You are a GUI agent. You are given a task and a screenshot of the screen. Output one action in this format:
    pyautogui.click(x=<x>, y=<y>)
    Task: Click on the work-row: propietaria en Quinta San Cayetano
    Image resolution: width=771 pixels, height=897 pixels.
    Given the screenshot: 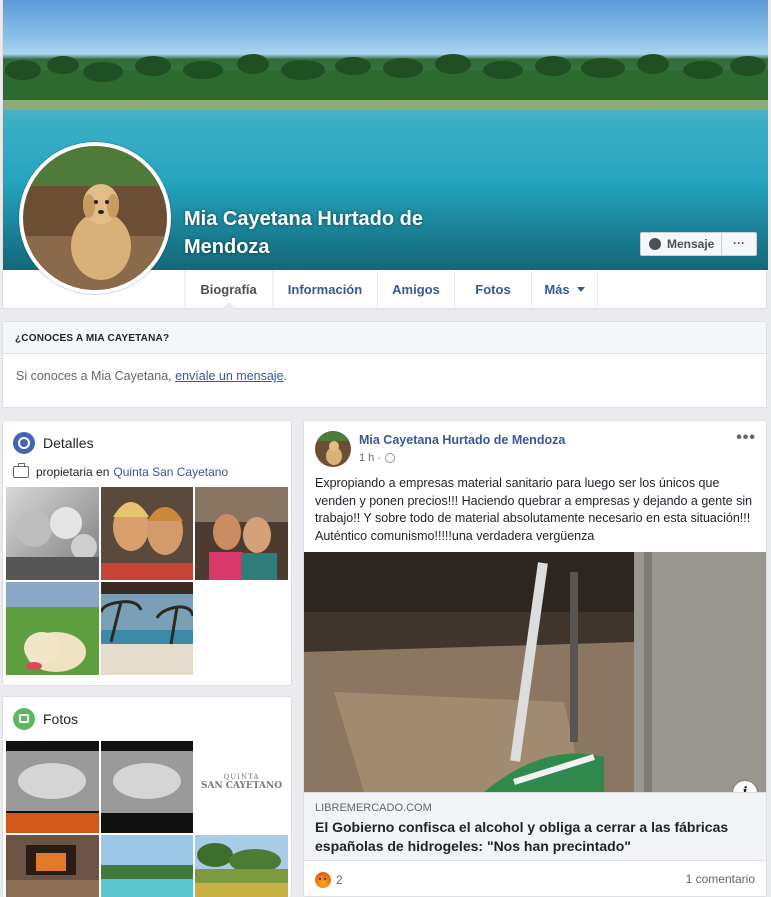 What is the action you would take?
    pyautogui.click(x=147, y=475)
    